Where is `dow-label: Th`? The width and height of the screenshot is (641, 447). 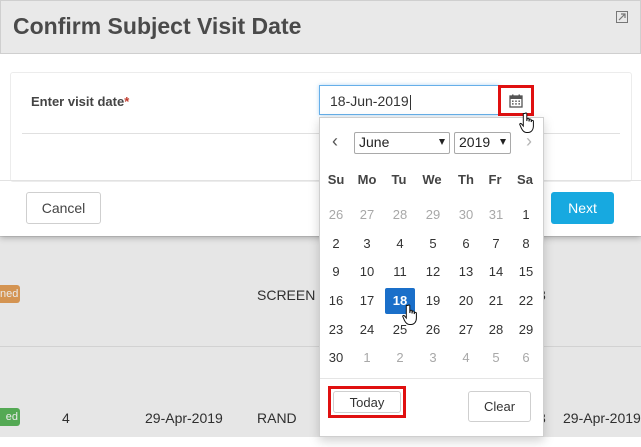 dow-label: Th is located at coordinates (466, 179).